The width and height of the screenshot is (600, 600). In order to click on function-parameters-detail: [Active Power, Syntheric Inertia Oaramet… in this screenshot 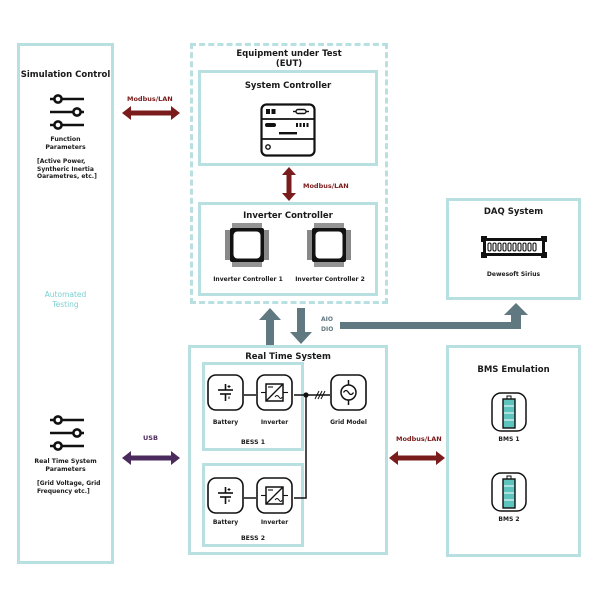, I will do `click(67, 169)`.